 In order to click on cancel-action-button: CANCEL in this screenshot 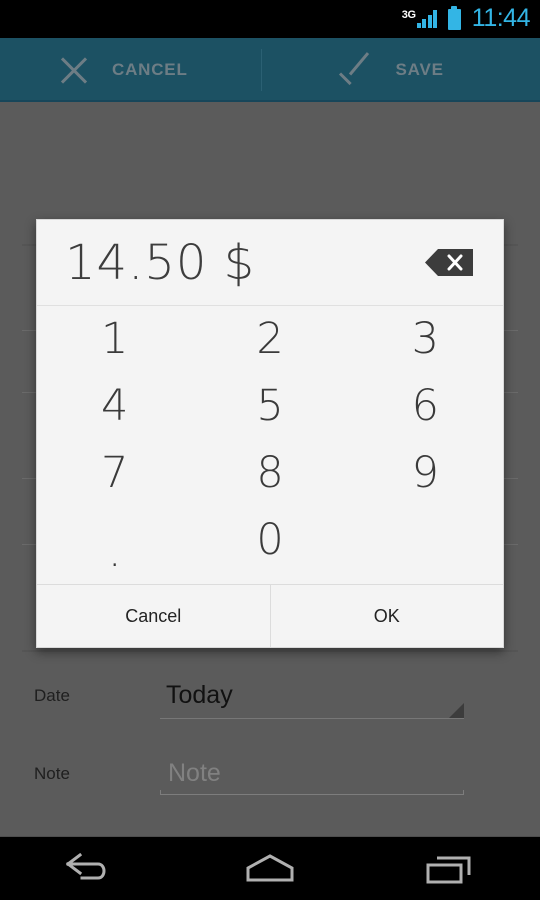, I will do `click(130, 70)`.